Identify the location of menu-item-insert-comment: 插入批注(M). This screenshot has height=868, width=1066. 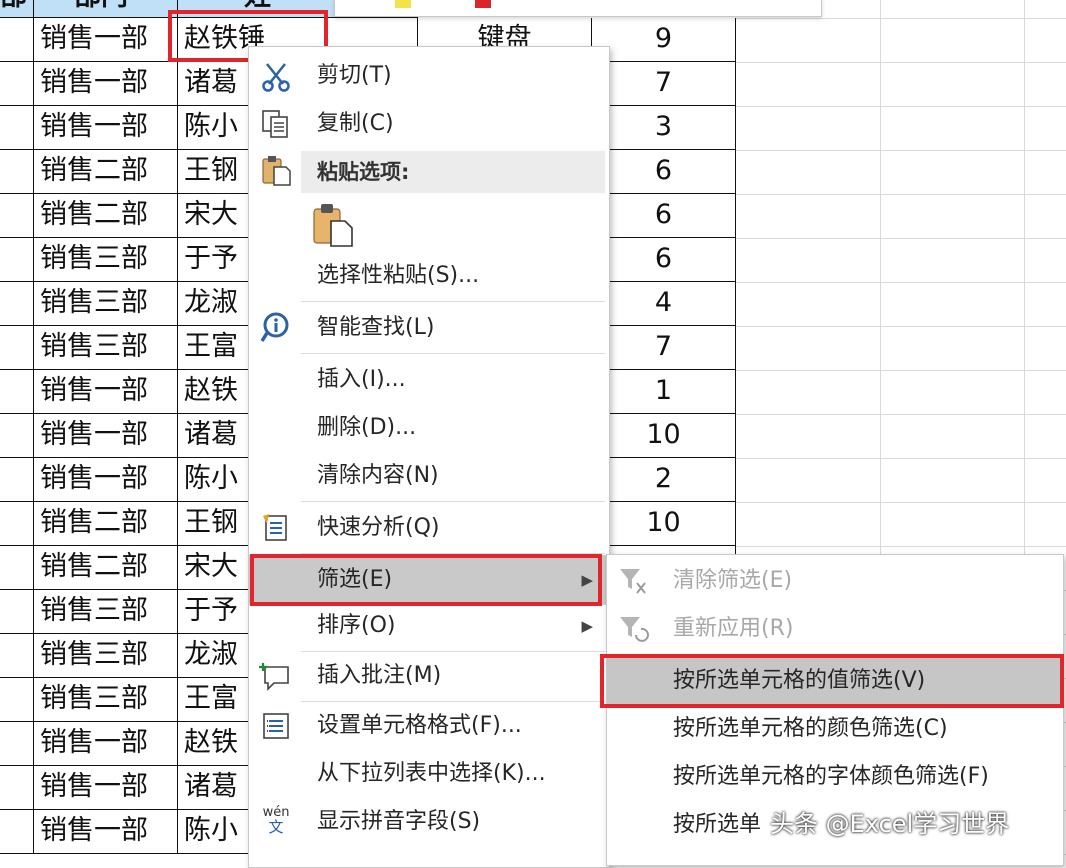
(429, 676).